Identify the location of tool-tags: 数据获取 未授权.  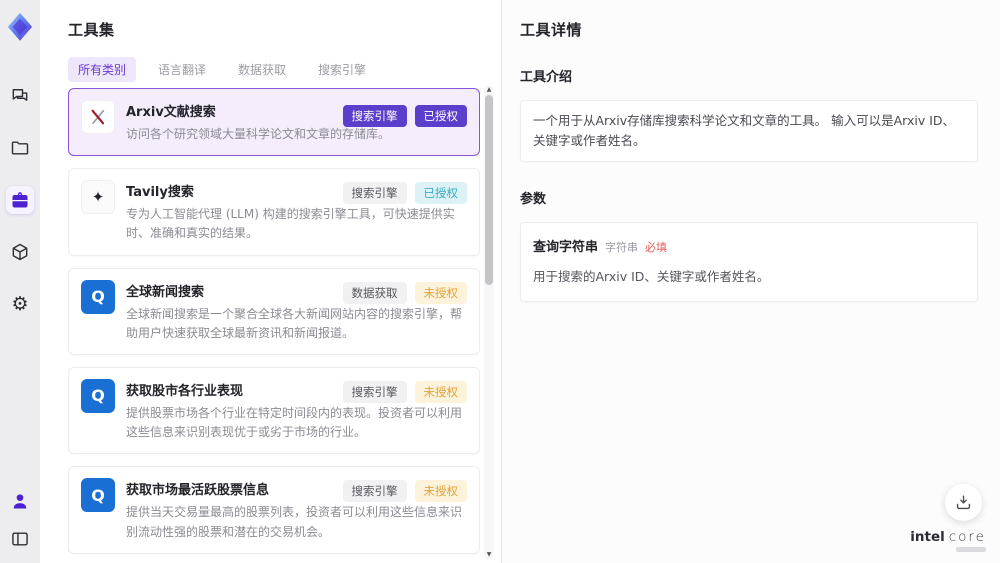
(404, 292).